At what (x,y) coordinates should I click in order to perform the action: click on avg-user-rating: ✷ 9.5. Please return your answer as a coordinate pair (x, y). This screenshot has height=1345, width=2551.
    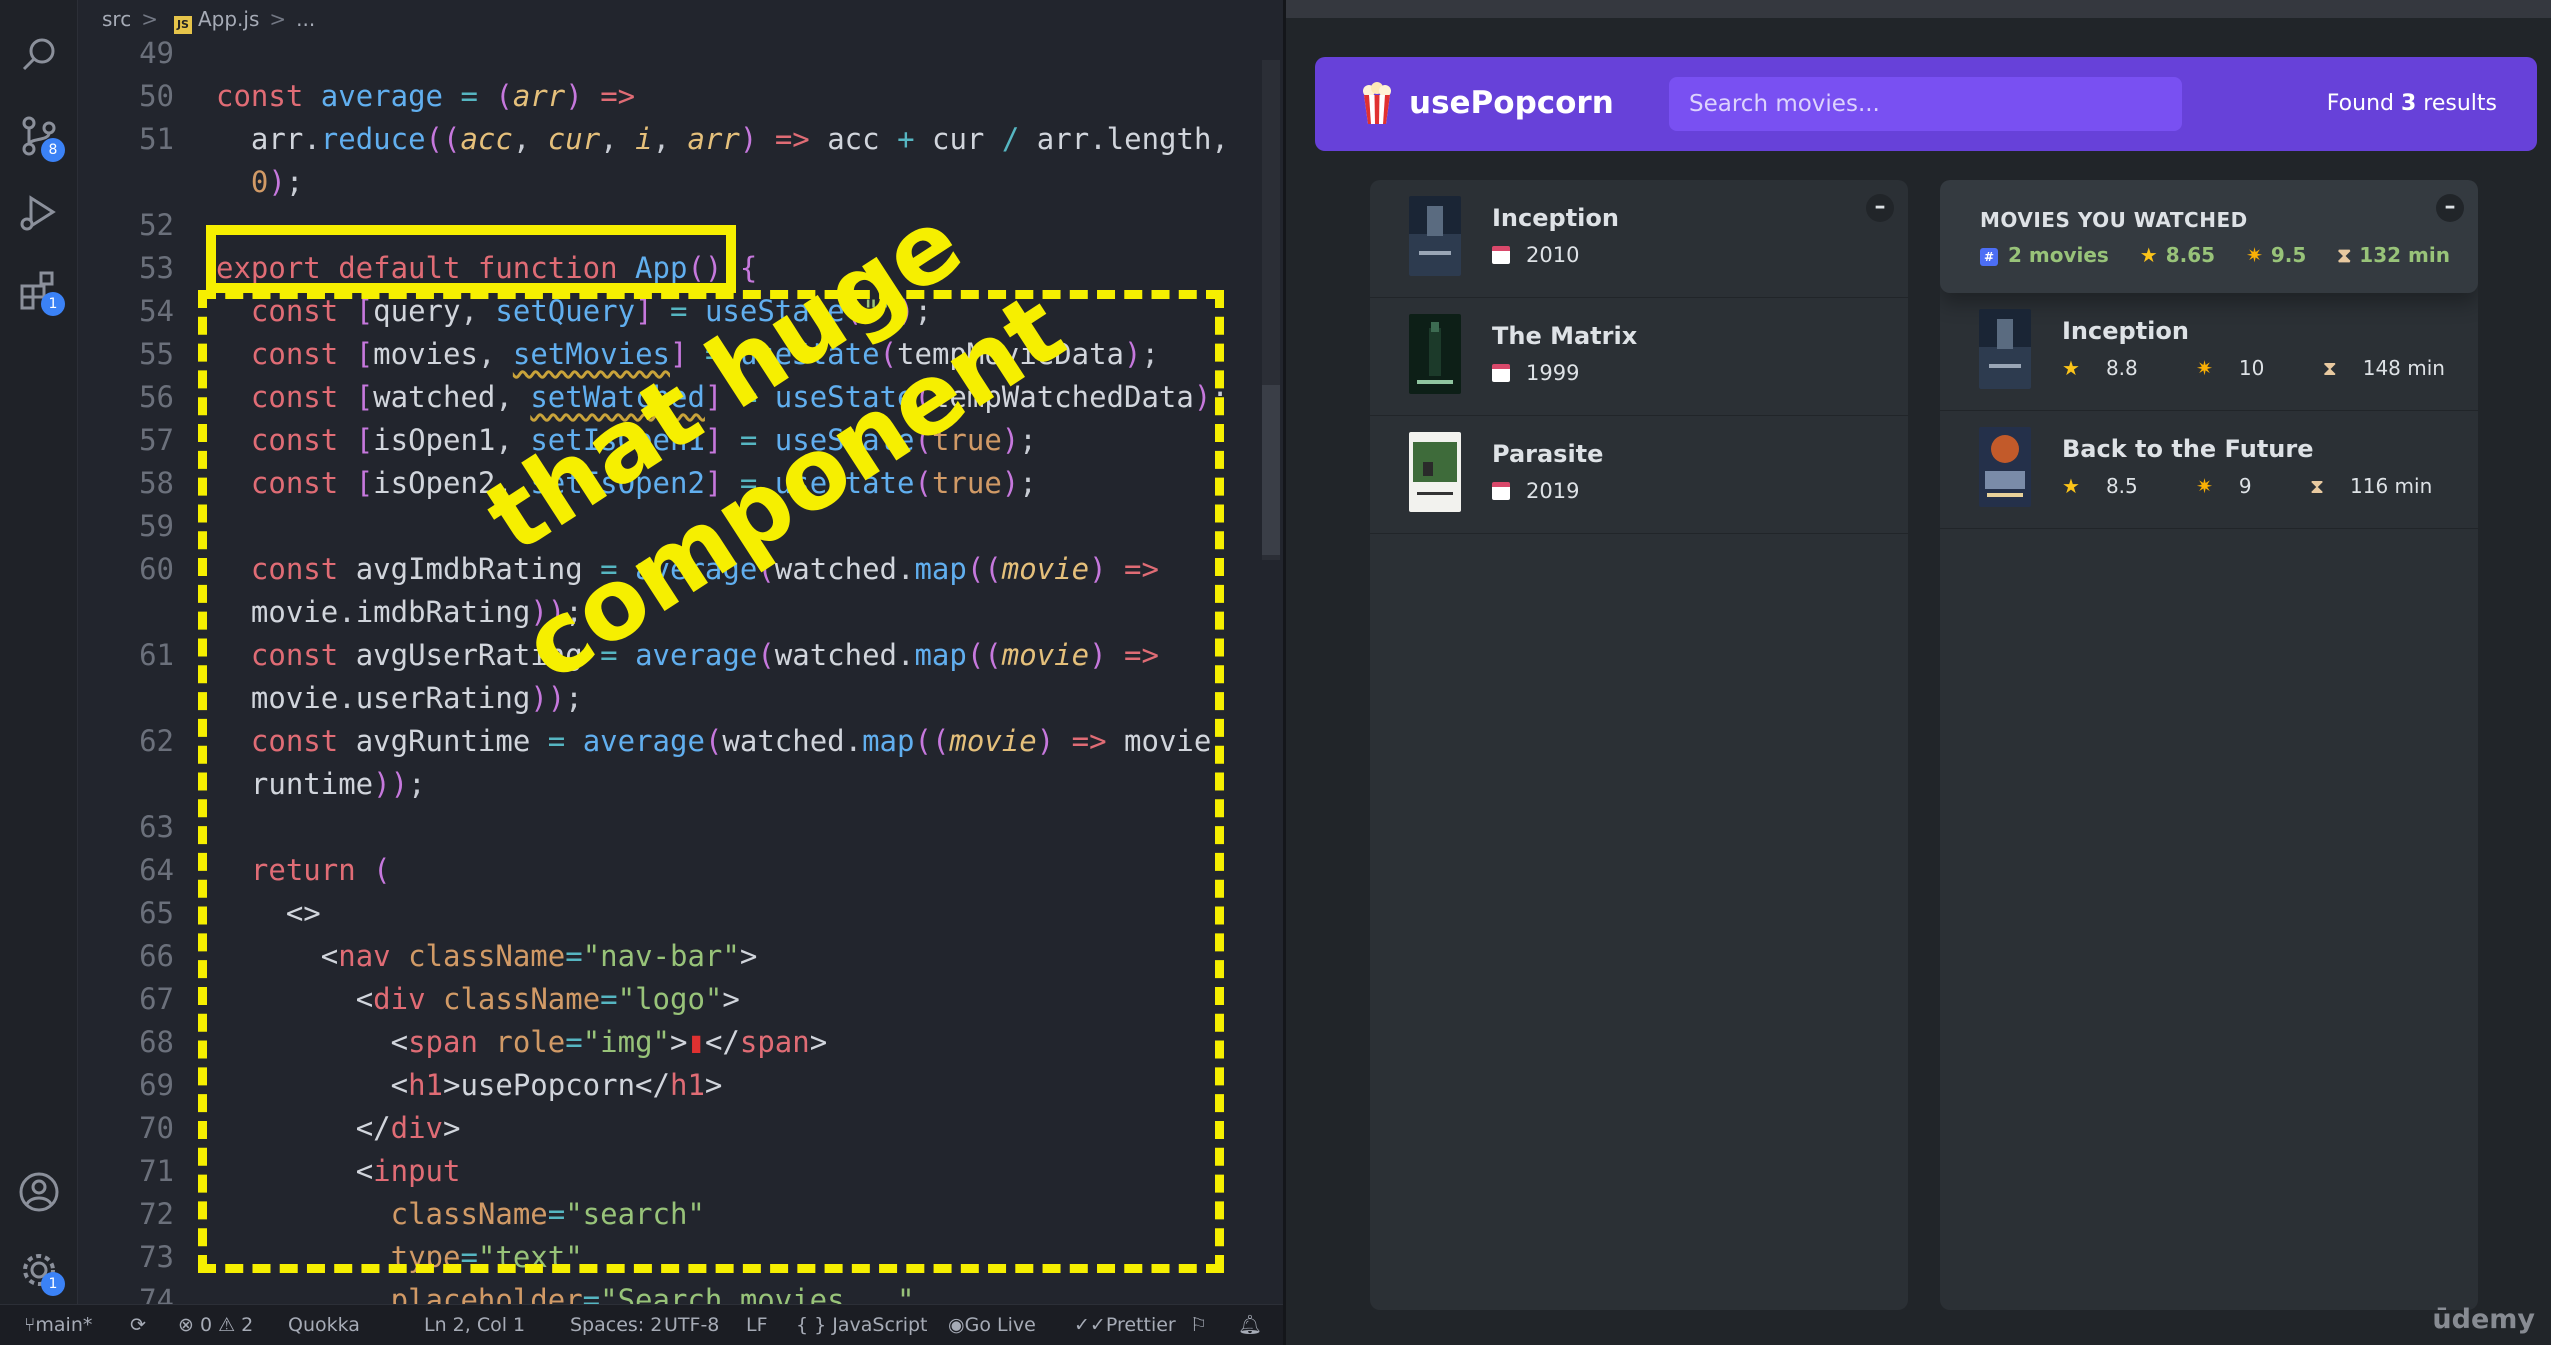
    Looking at the image, I should click on (2276, 255).